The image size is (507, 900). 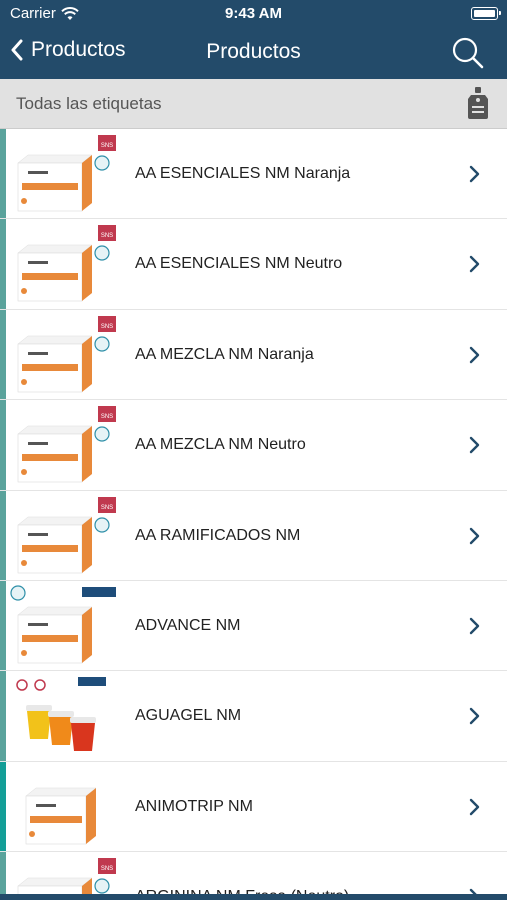 I want to click on product-row: SNS AA MEZCLA NM Naranja, so click(x=253, y=355).